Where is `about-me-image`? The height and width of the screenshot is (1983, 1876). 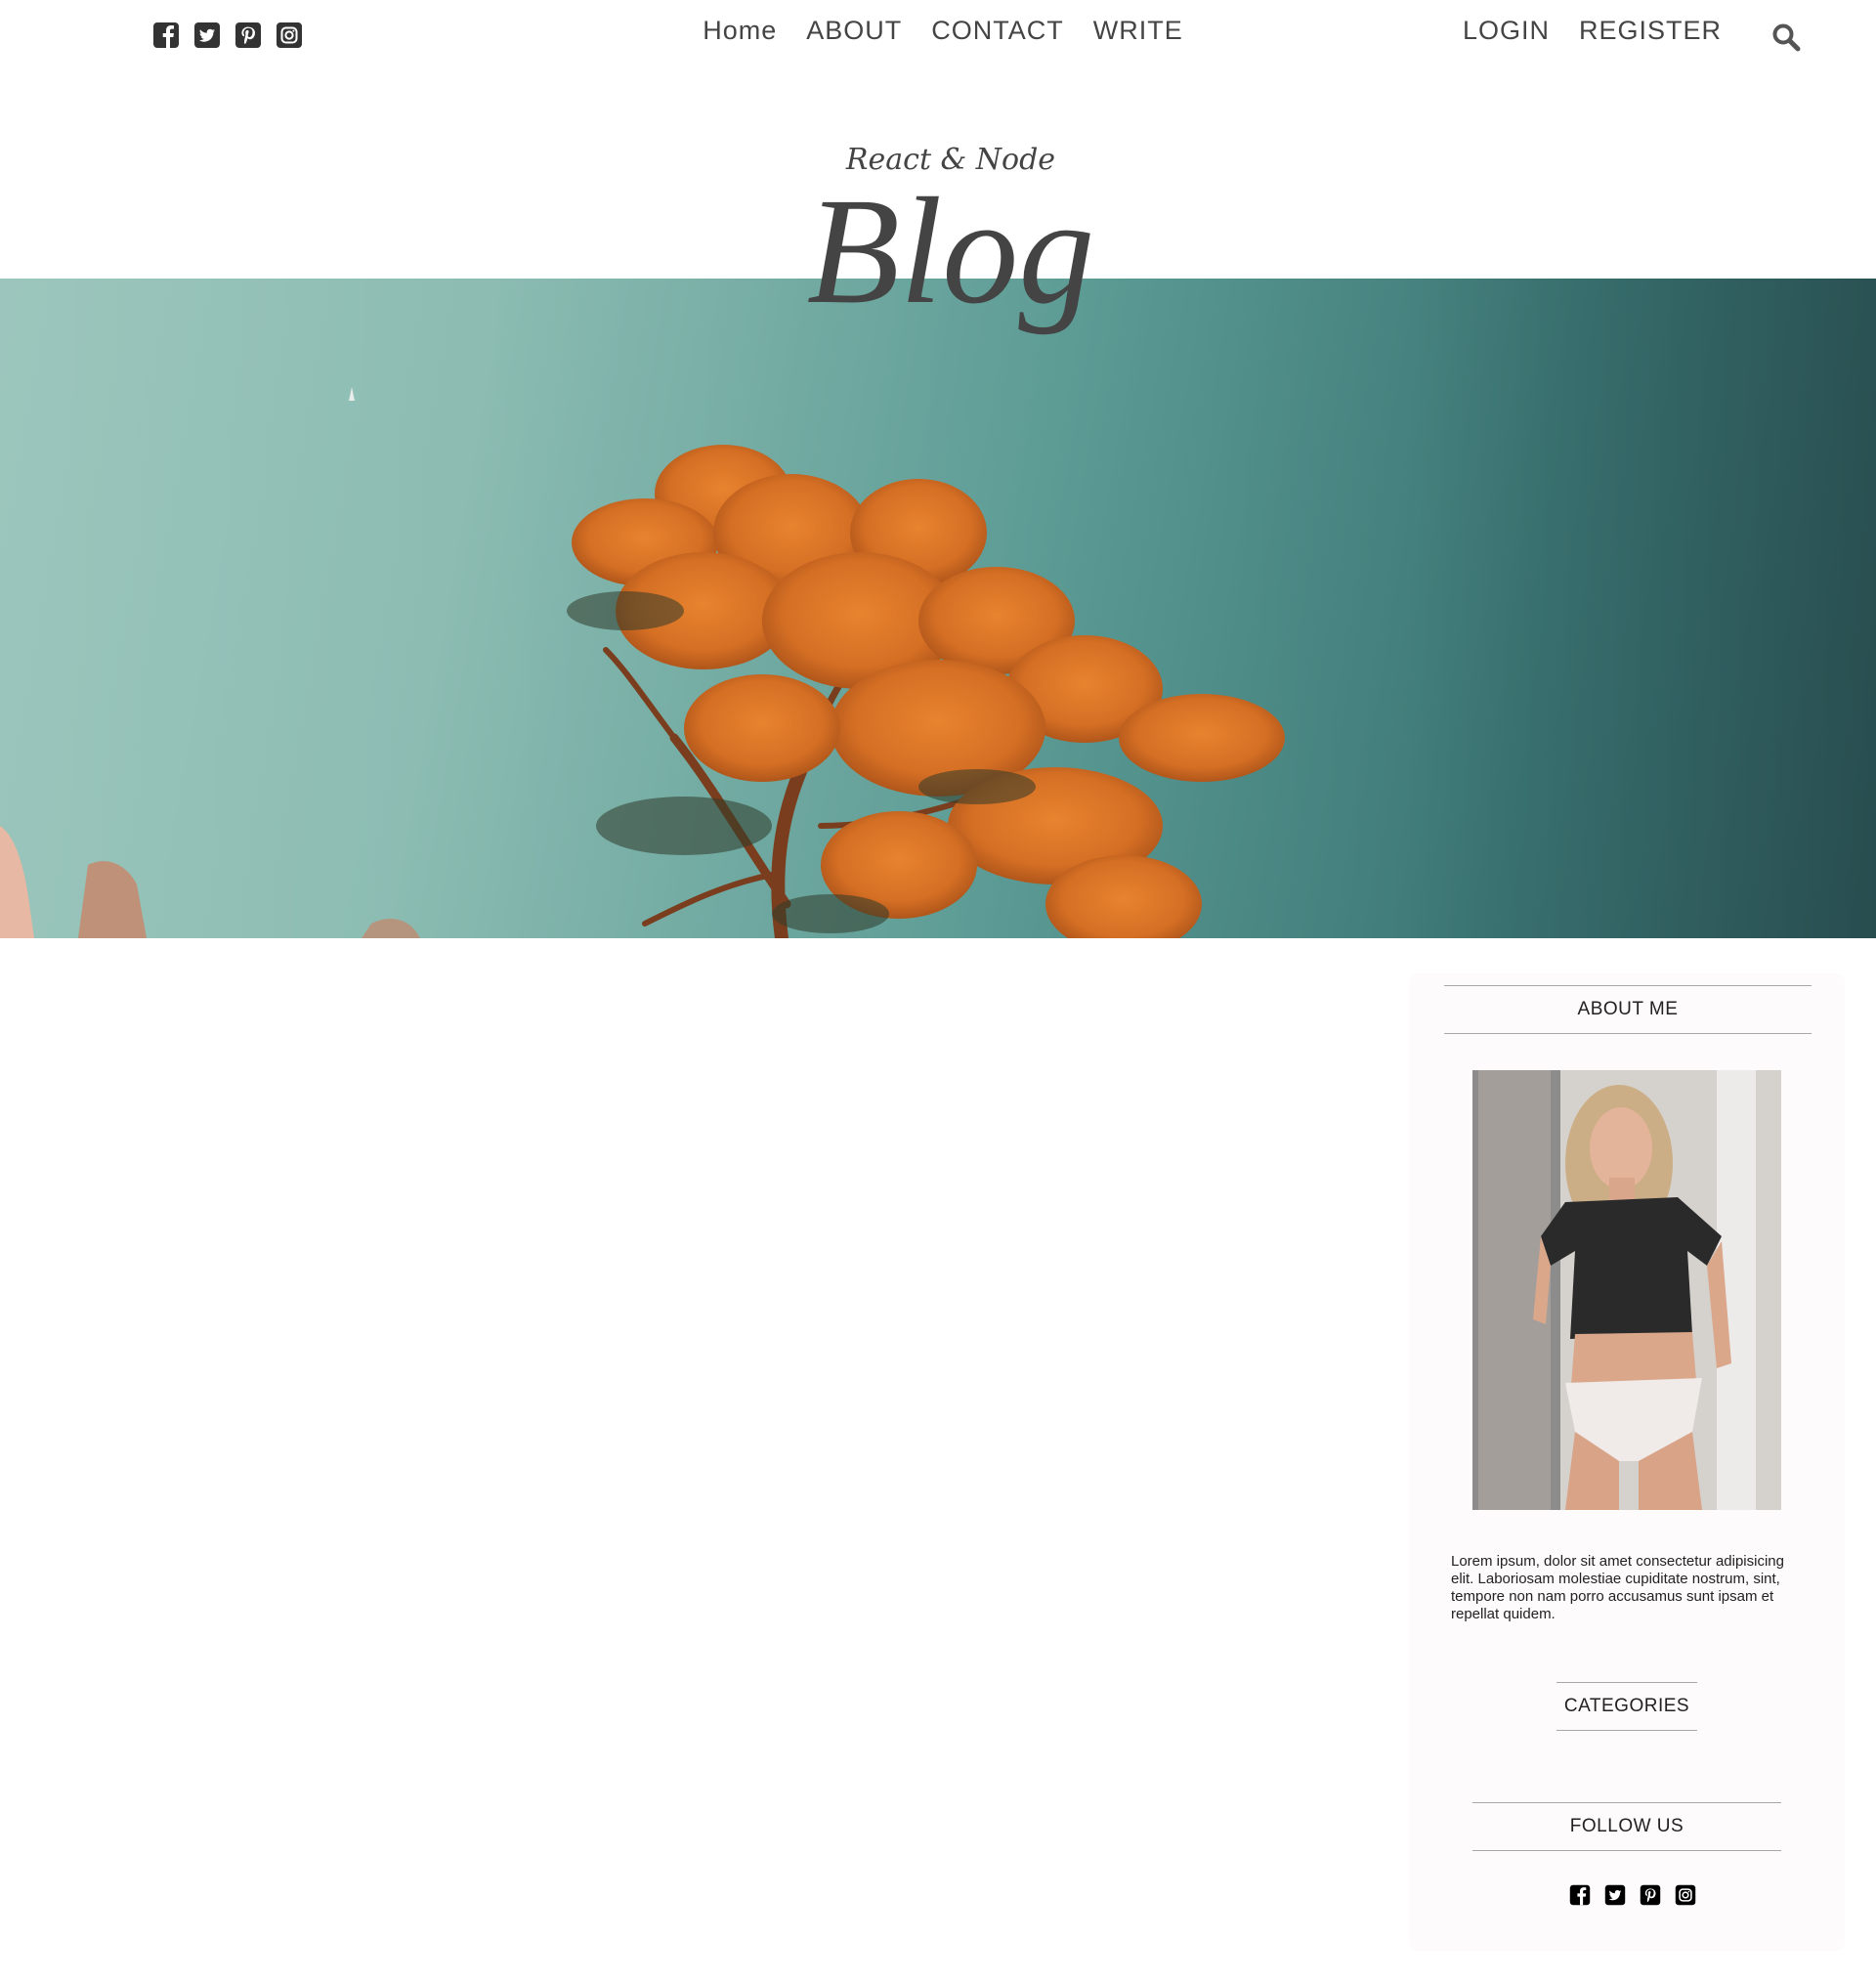 about-me-image is located at coordinates (1626, 1290).